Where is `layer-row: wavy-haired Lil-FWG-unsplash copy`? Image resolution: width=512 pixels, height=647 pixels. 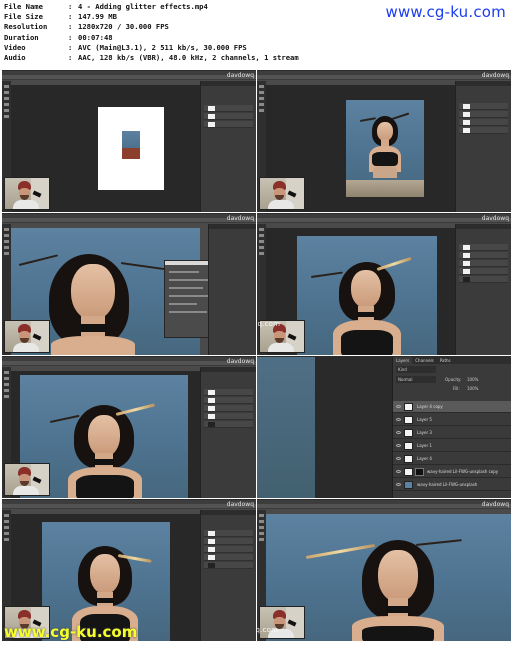
layer-row: wavy-haired Lil-FWG-unsplash copy is located at coordinates (452, 472).